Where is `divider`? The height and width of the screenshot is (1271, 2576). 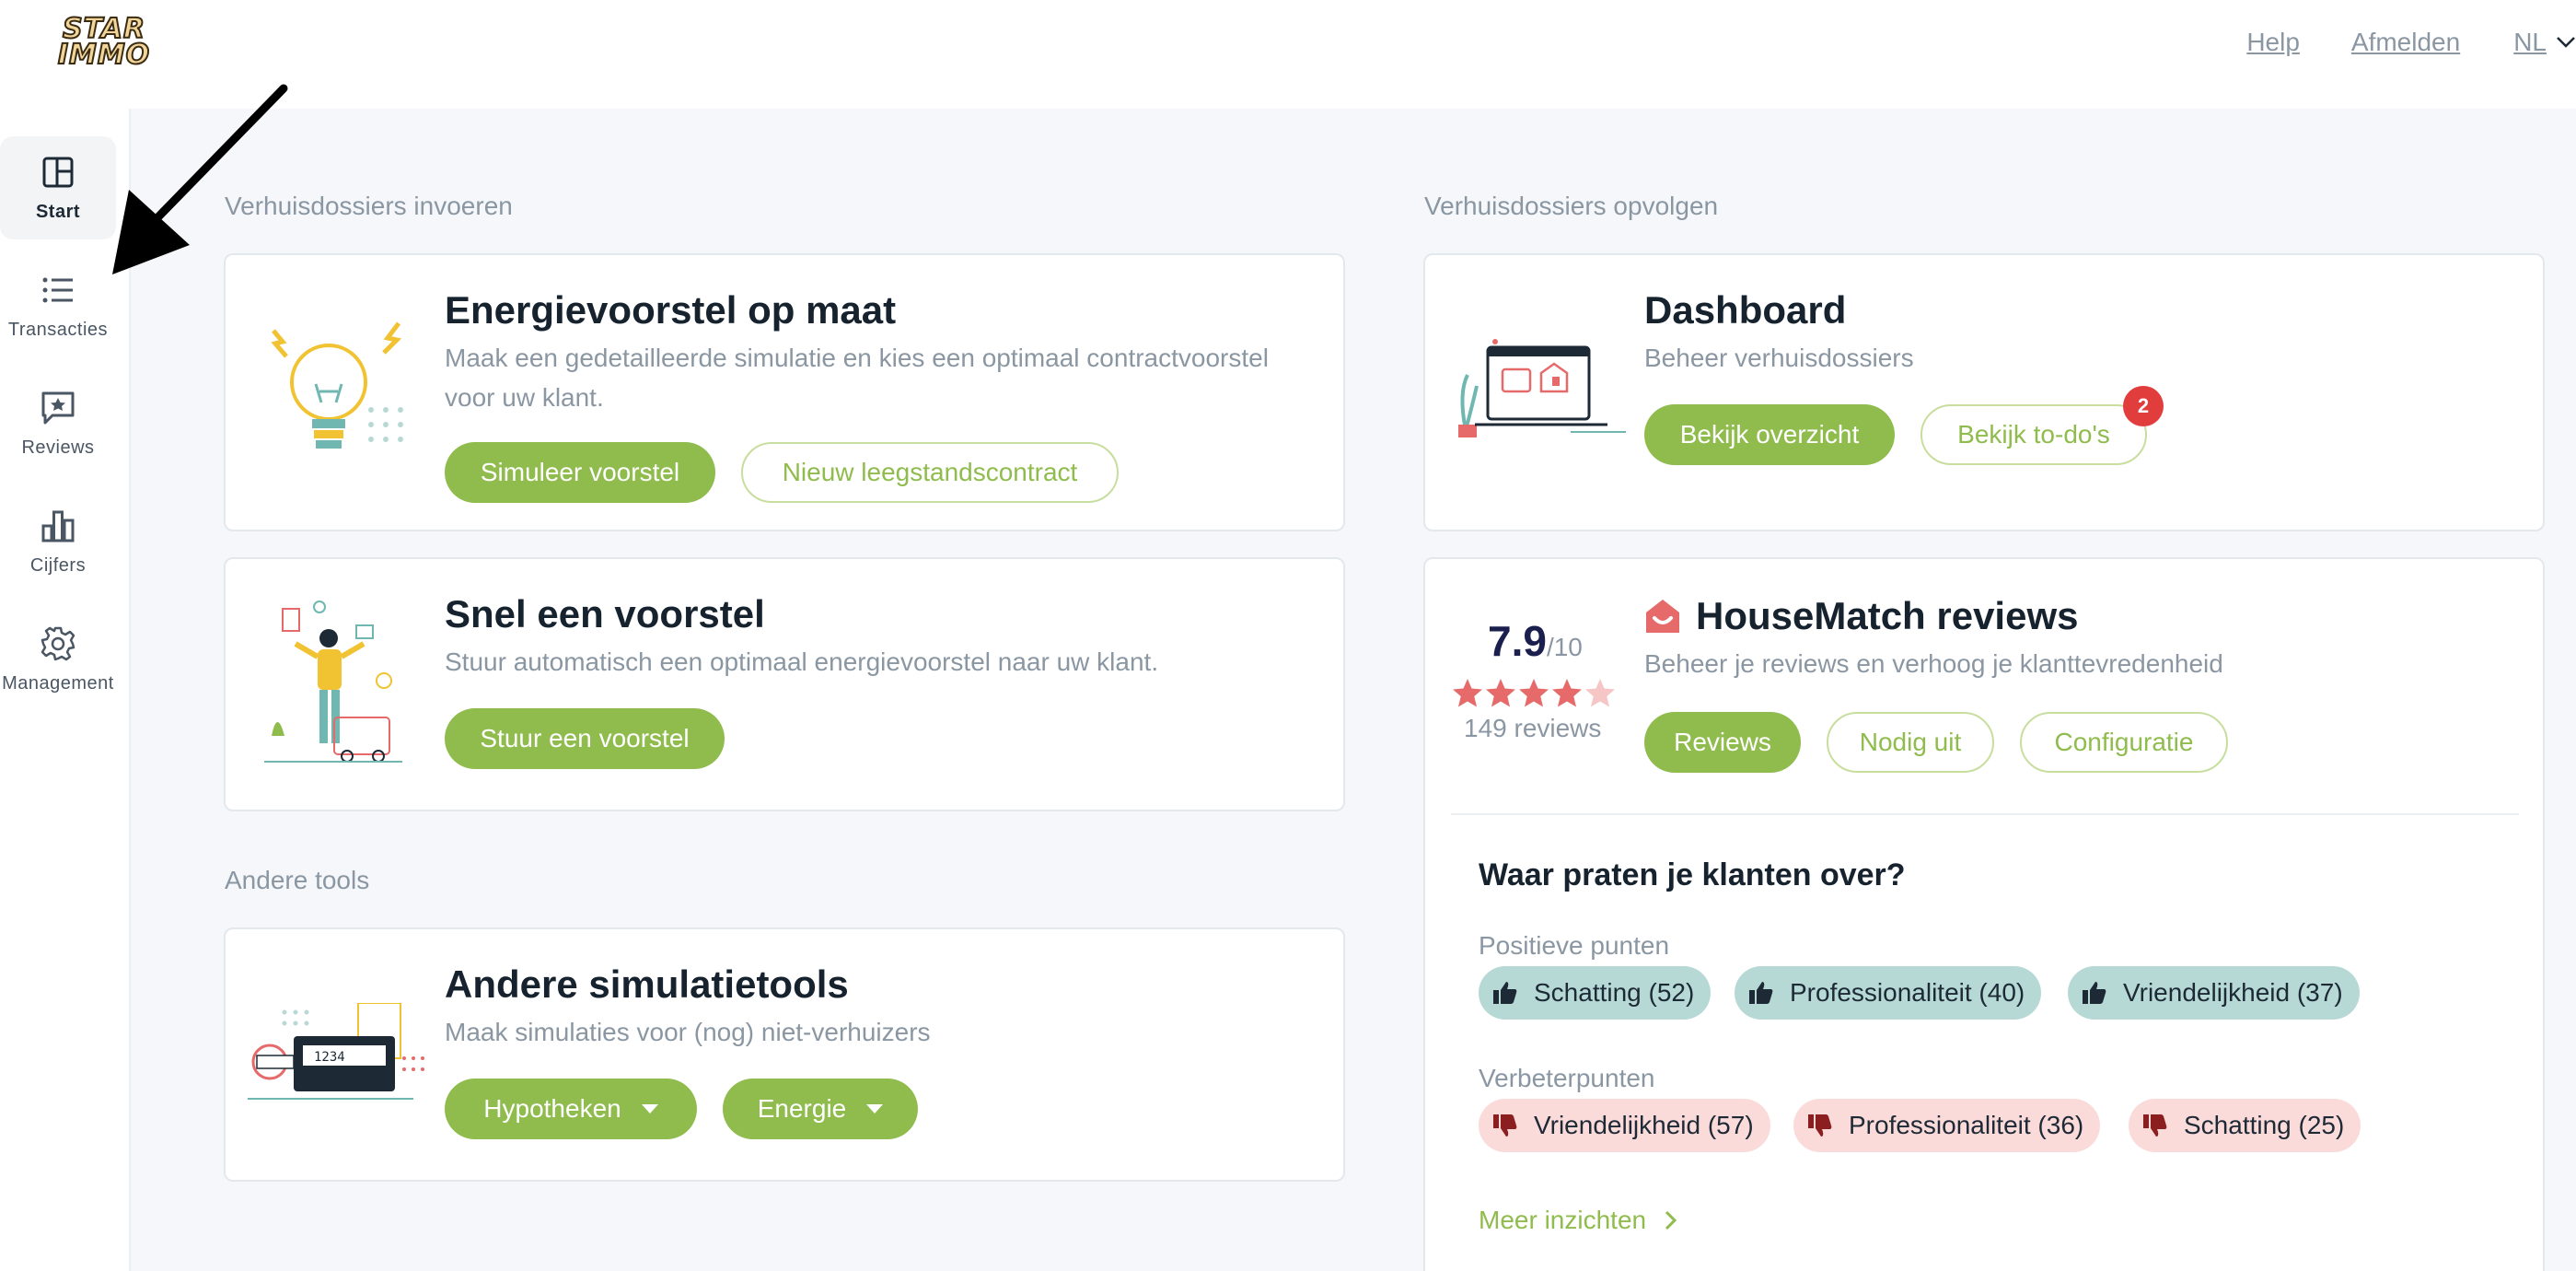
divider is located at coordinates (1985, 814).